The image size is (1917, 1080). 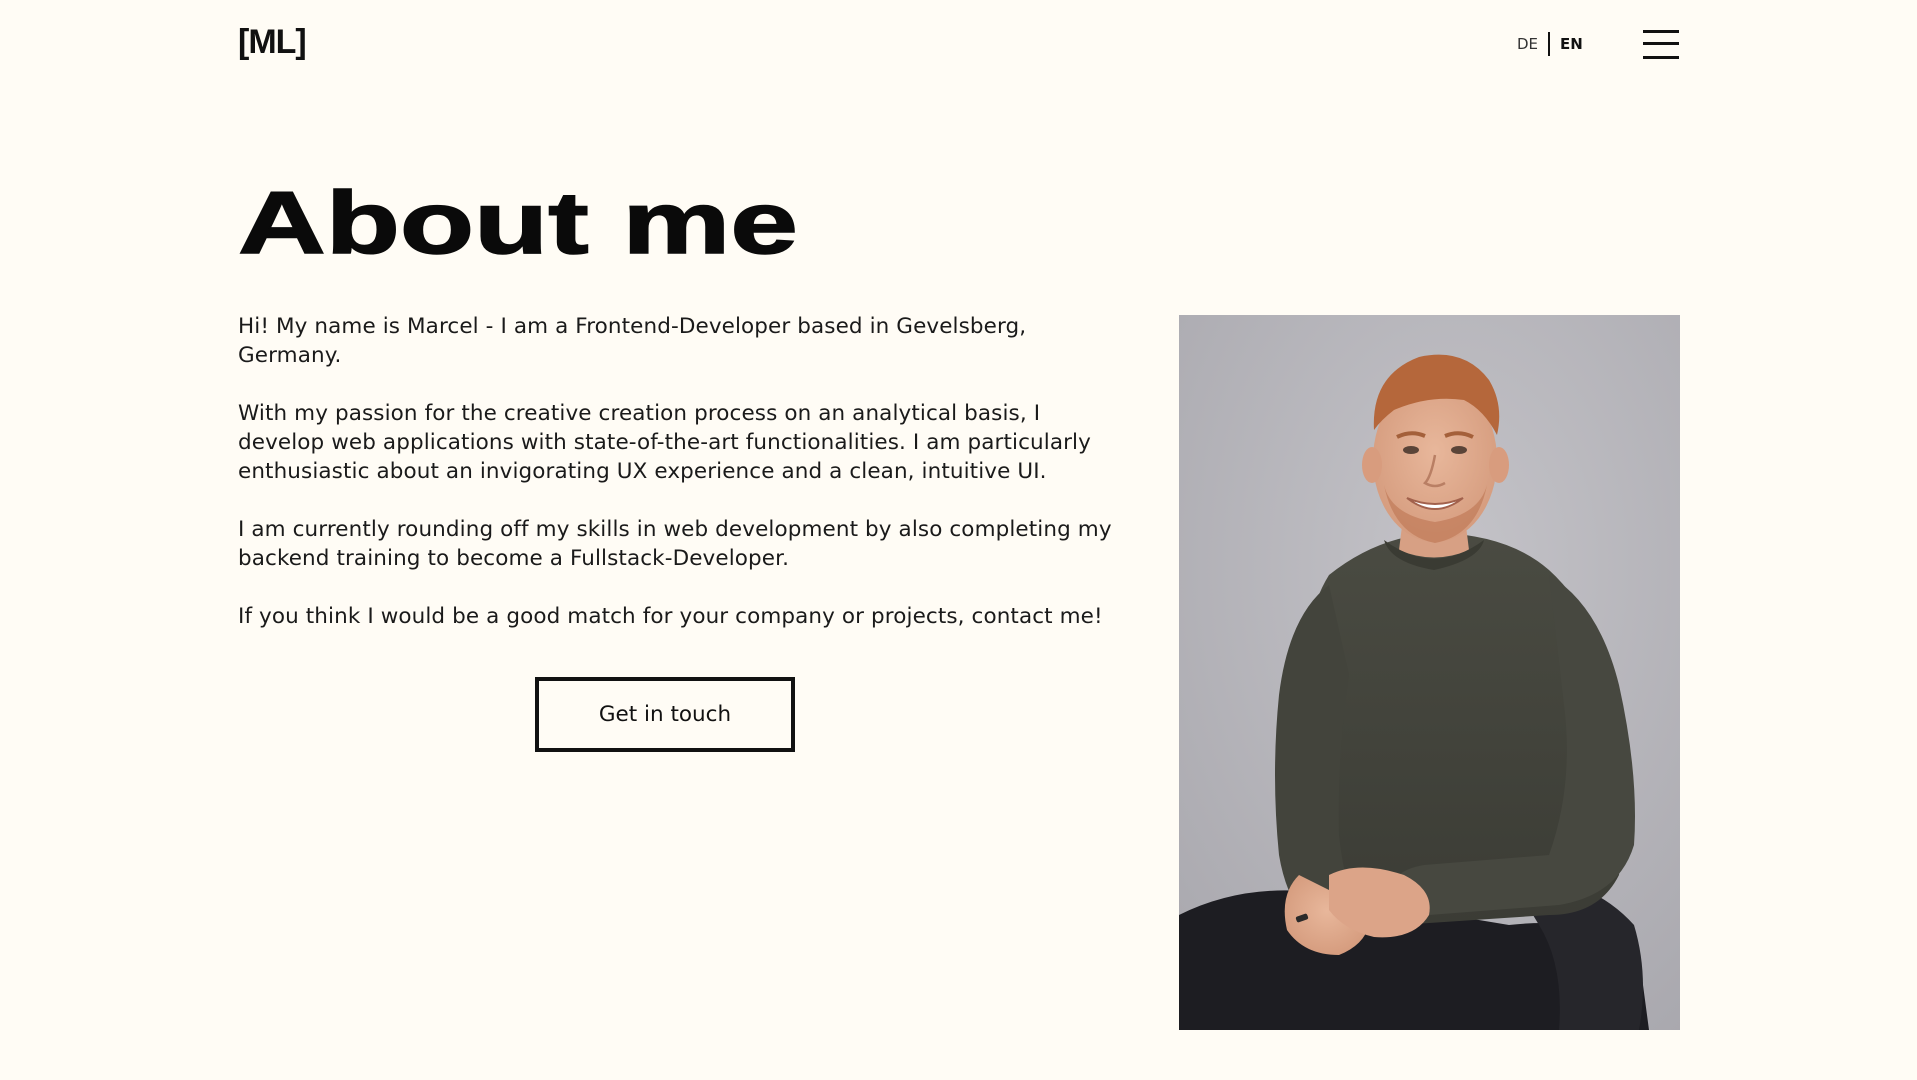 What do you see at coordinates (1571, 44) in the screenshot?
I see `language-en: EN` at bounding box center [1571, 44].